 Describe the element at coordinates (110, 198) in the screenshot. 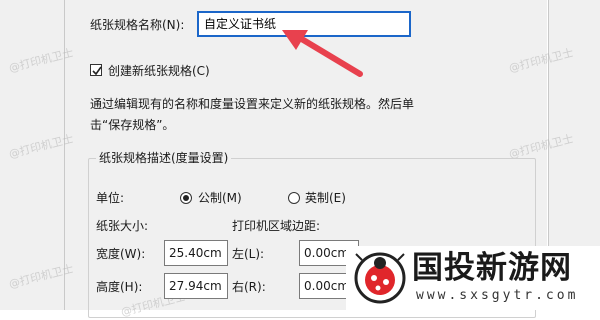

I see `units-label: 单位:` at that location.